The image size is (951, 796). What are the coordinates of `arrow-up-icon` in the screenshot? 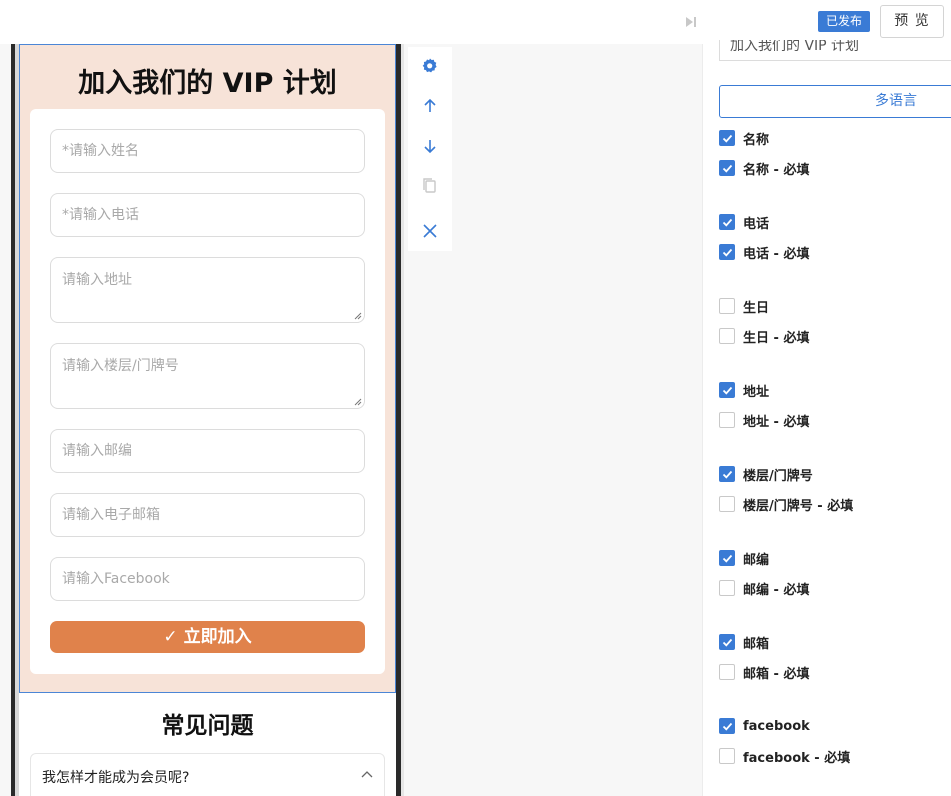 It's located at (430, 106).